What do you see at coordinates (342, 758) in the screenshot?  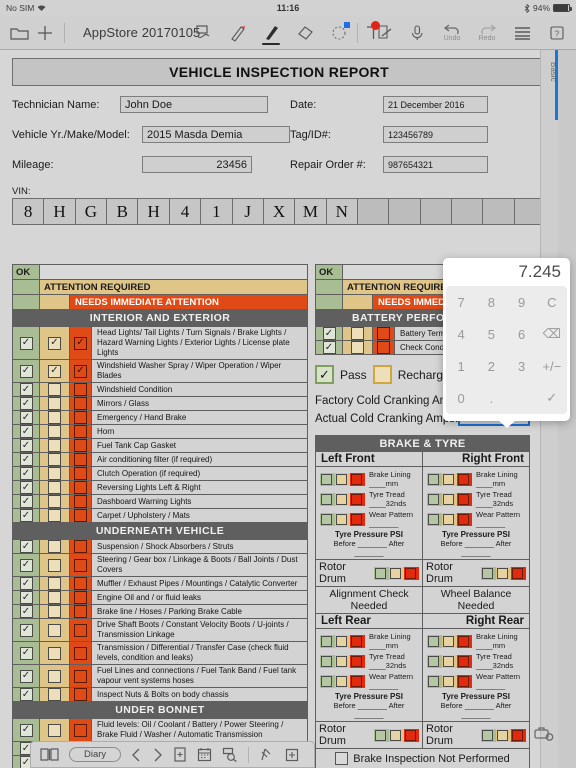 I see `brake-not-performed-checkbox` at bounding box center [342, 758].